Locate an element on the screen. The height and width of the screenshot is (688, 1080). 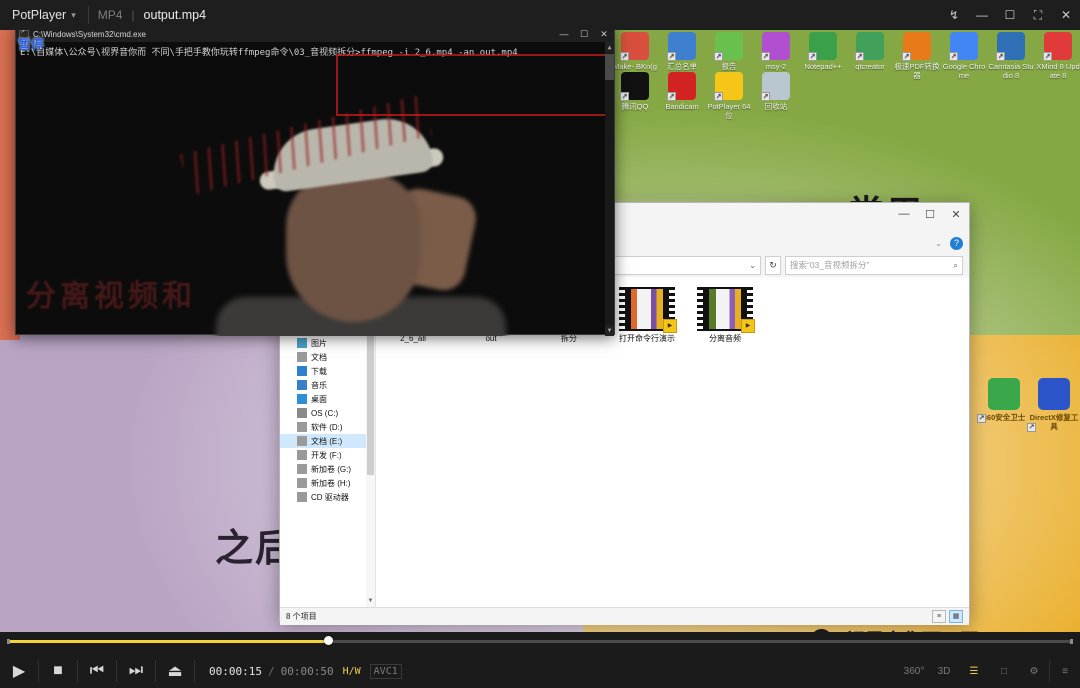
cmd-scroll-thumb is located at coordinates (609, 67).